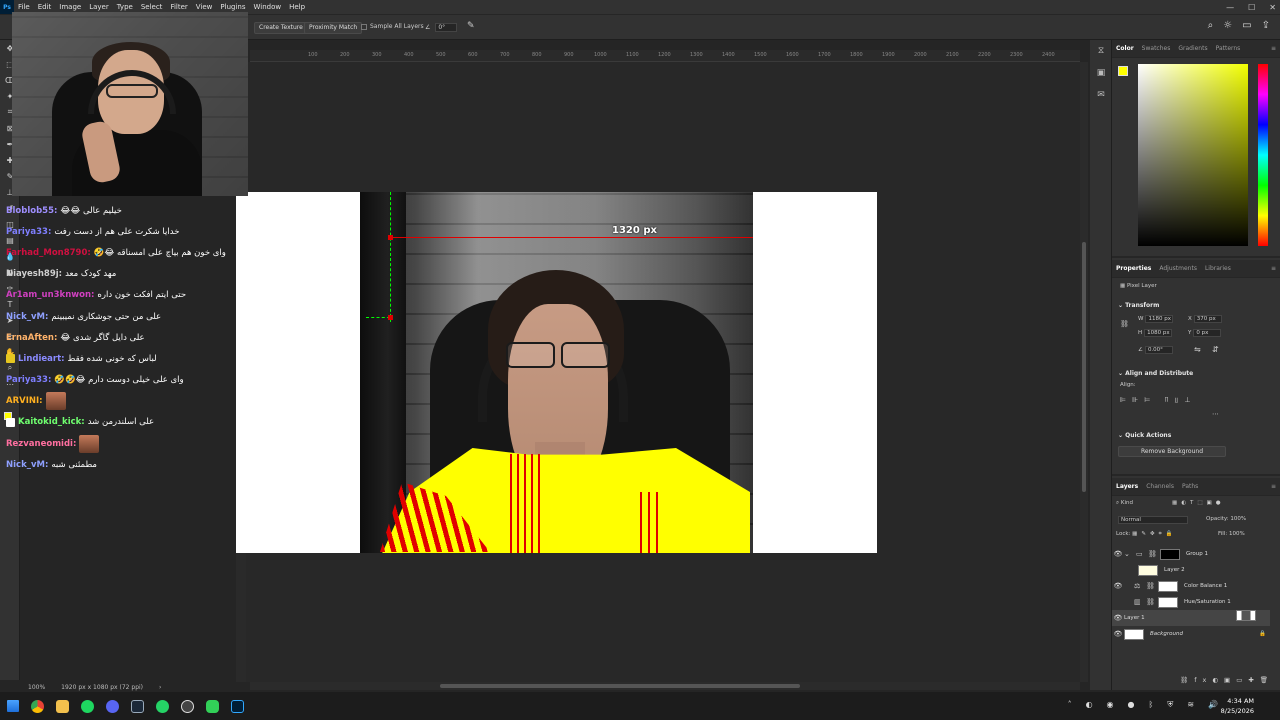  Describe the element at coordinates (1178, 268) in the screenshot. I see `tab-adjustments: Adjustments` at that location.